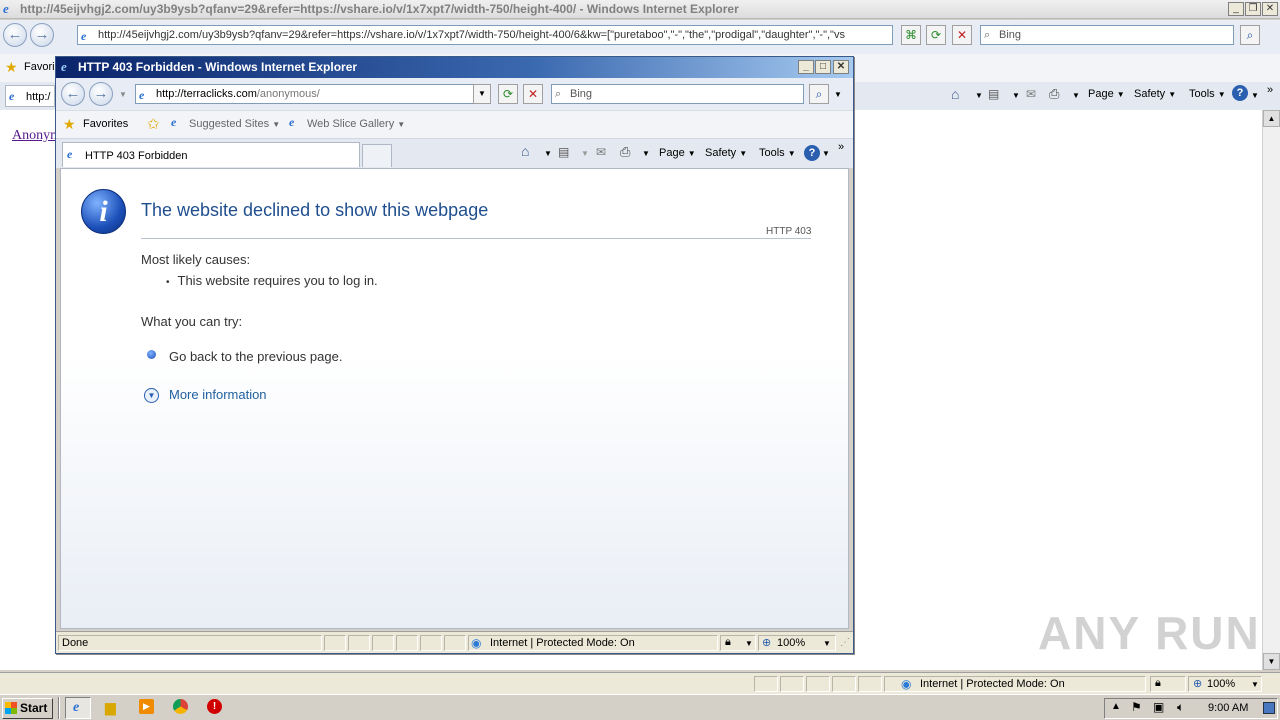 The height and width of the screenshot is (720, 1280). I want to click on popup-active-tab: e HTTP 403 Forbidden, so click(211, 154).